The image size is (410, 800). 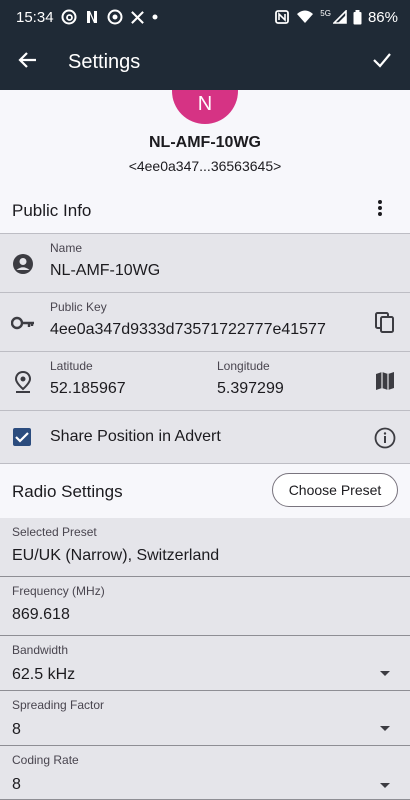 I want to click on bandwidth-label: Bandwidth, so click(x=40, y=650).